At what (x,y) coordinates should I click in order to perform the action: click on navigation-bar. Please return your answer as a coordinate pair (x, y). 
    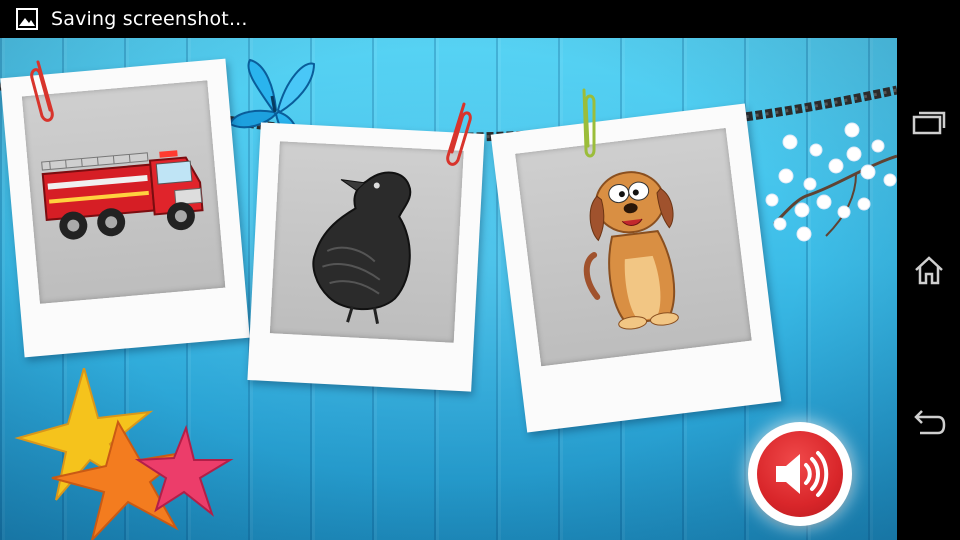
    Looking at the image, I should click on (928, 289).